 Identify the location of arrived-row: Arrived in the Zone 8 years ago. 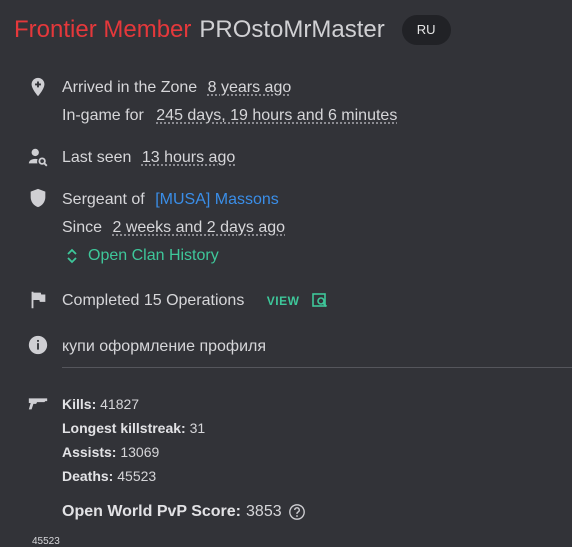
(176, 88).